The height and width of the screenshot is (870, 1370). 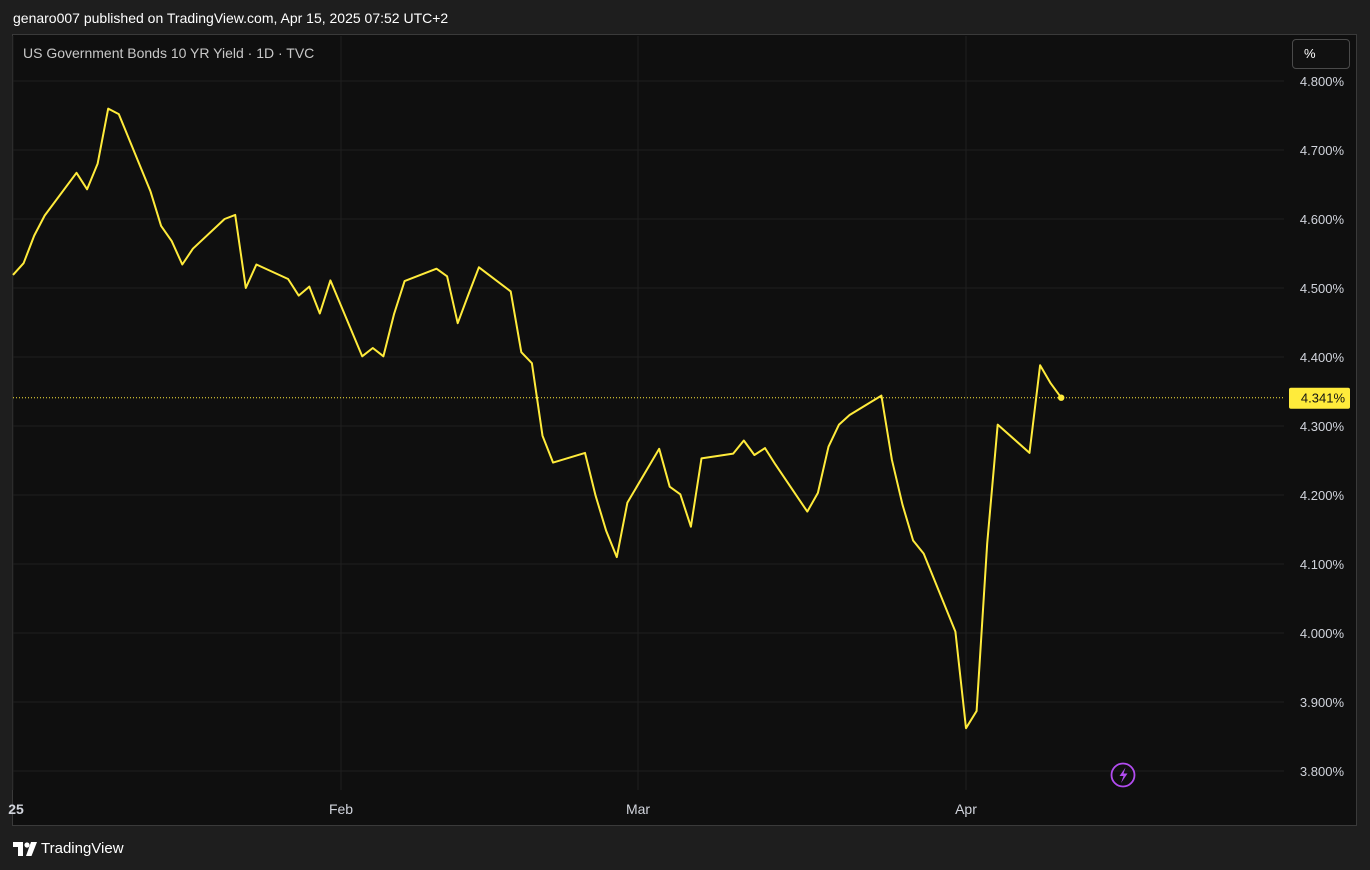 What do you see at coordinates (1322, 702) in the screenshot?
I see `y-tick-label: 3.900%` at bounding box center [1322, 702].